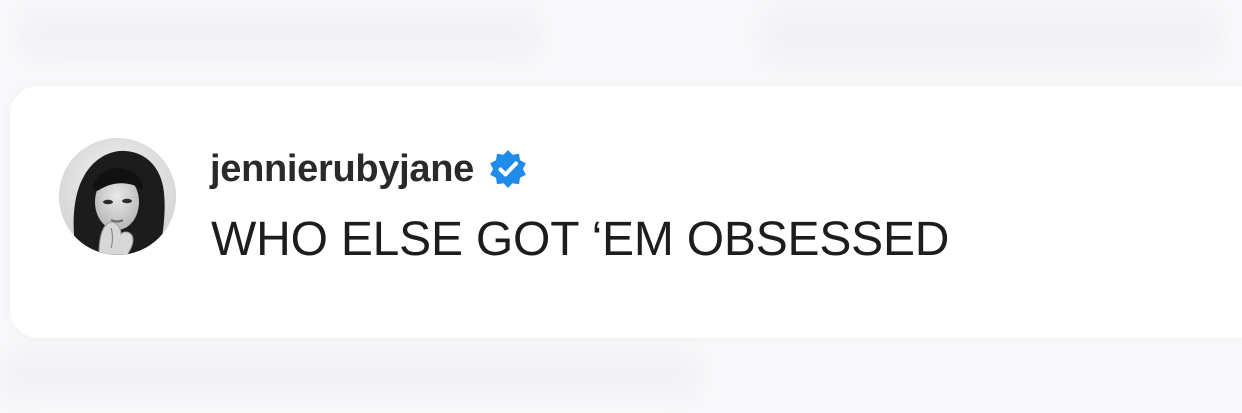  What do you see at coordinates (342, 169) in the screenshot?
I see `username-link: jennierubyjane` at bounding box center [342, 169].